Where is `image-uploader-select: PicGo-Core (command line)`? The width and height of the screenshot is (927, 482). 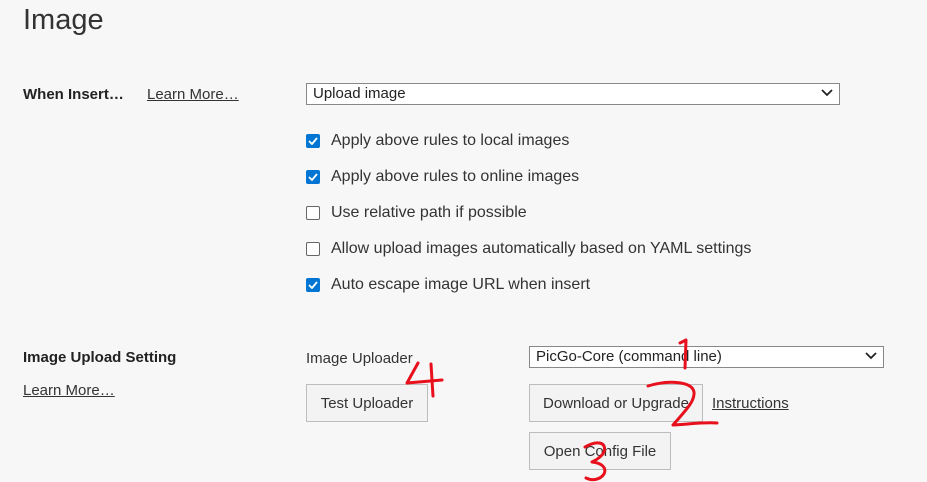 image-uploader-select: PicGo-Core (command line) is located at coordinates (706, 357).